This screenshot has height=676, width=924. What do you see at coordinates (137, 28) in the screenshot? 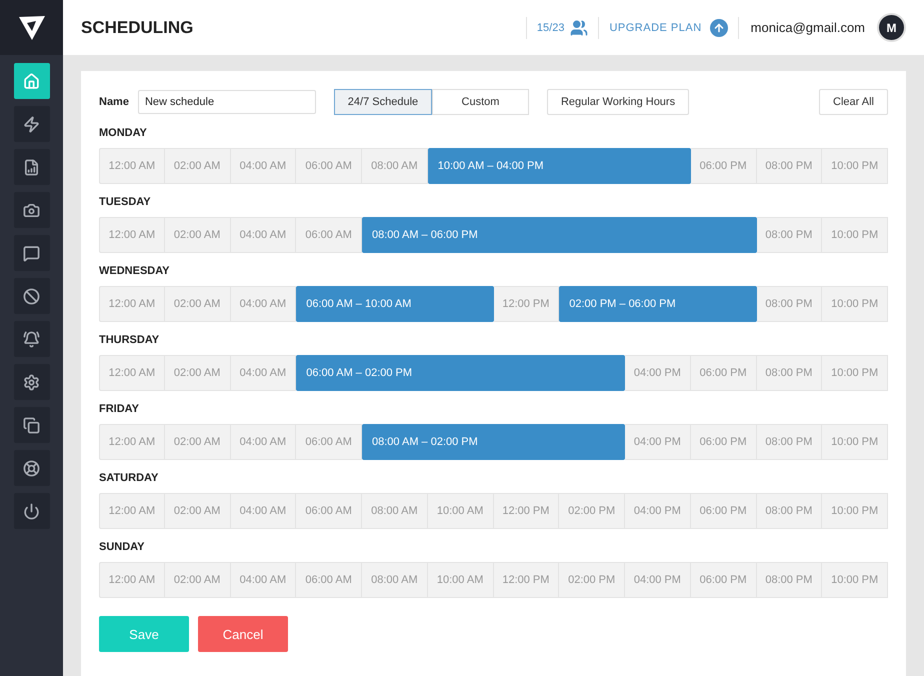
I see `page-title: SCHEDULING` at bounding box center [137, 28].